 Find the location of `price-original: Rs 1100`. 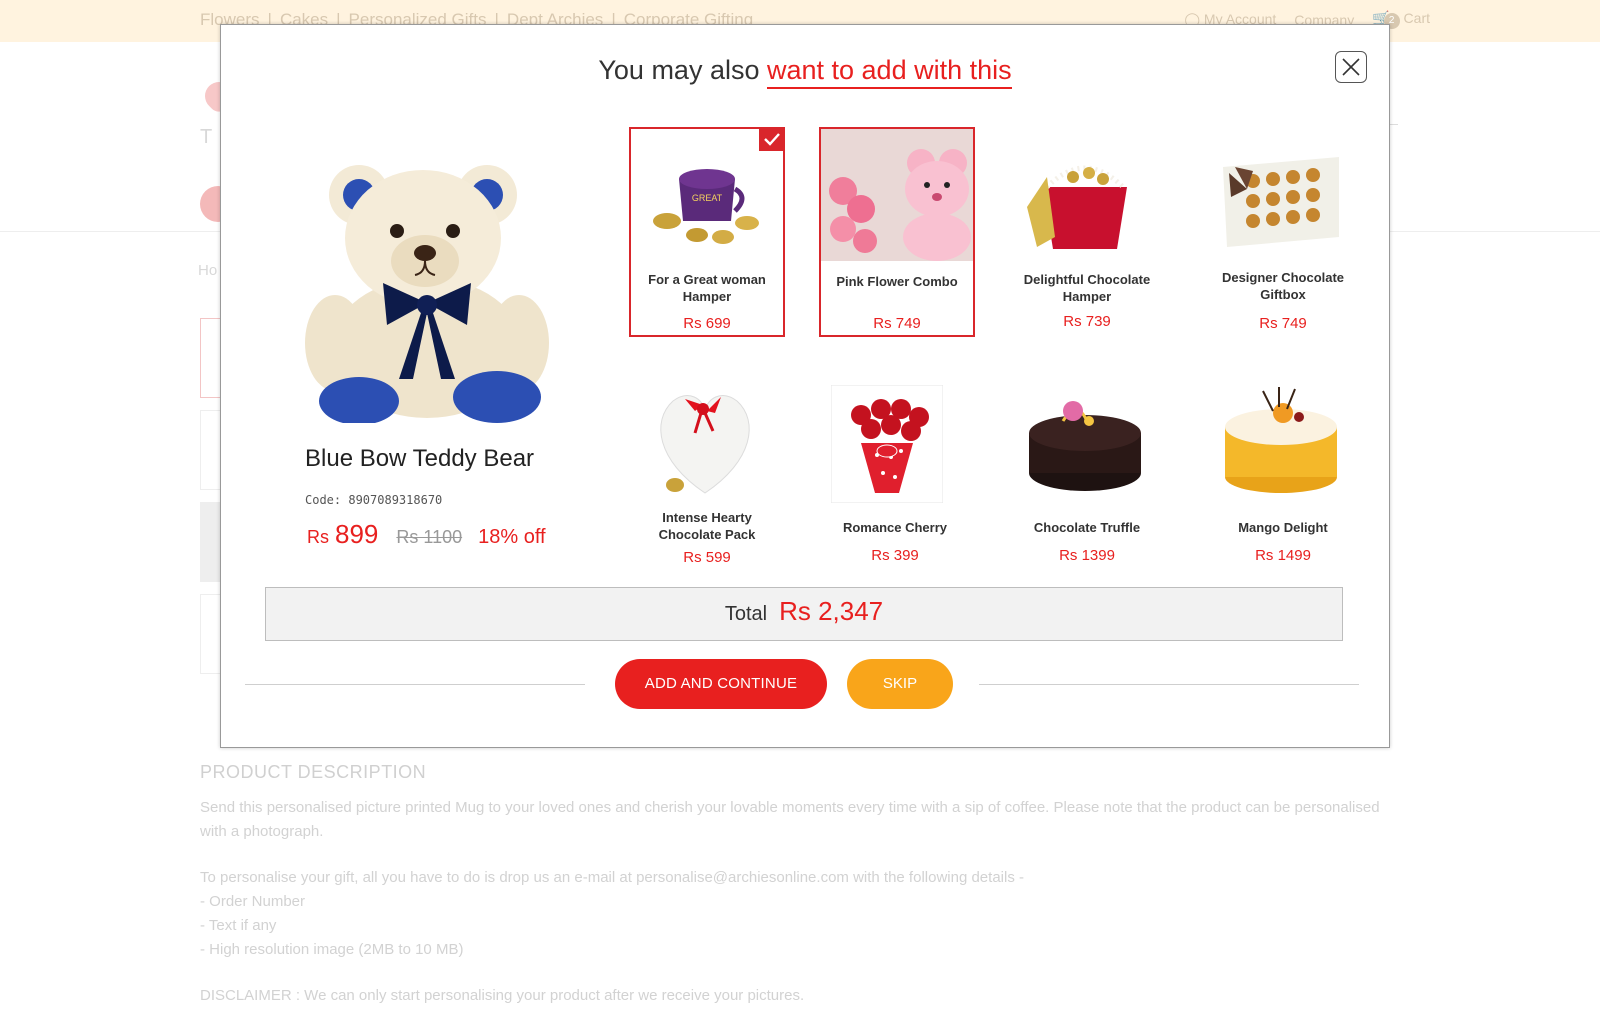

price-original: Rs 1100 is located at coordinates (429, 537).